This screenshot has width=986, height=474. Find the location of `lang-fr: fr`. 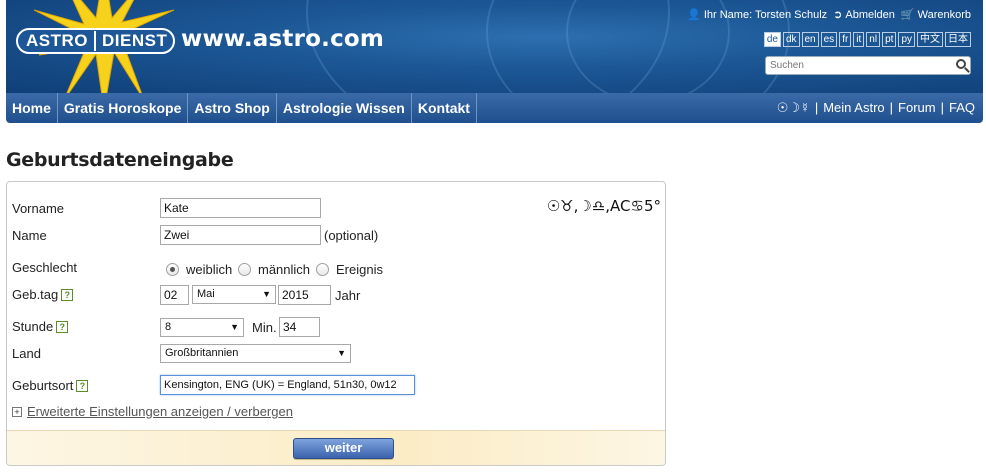

lang-fr: fr is located at coordinates (845, 39).